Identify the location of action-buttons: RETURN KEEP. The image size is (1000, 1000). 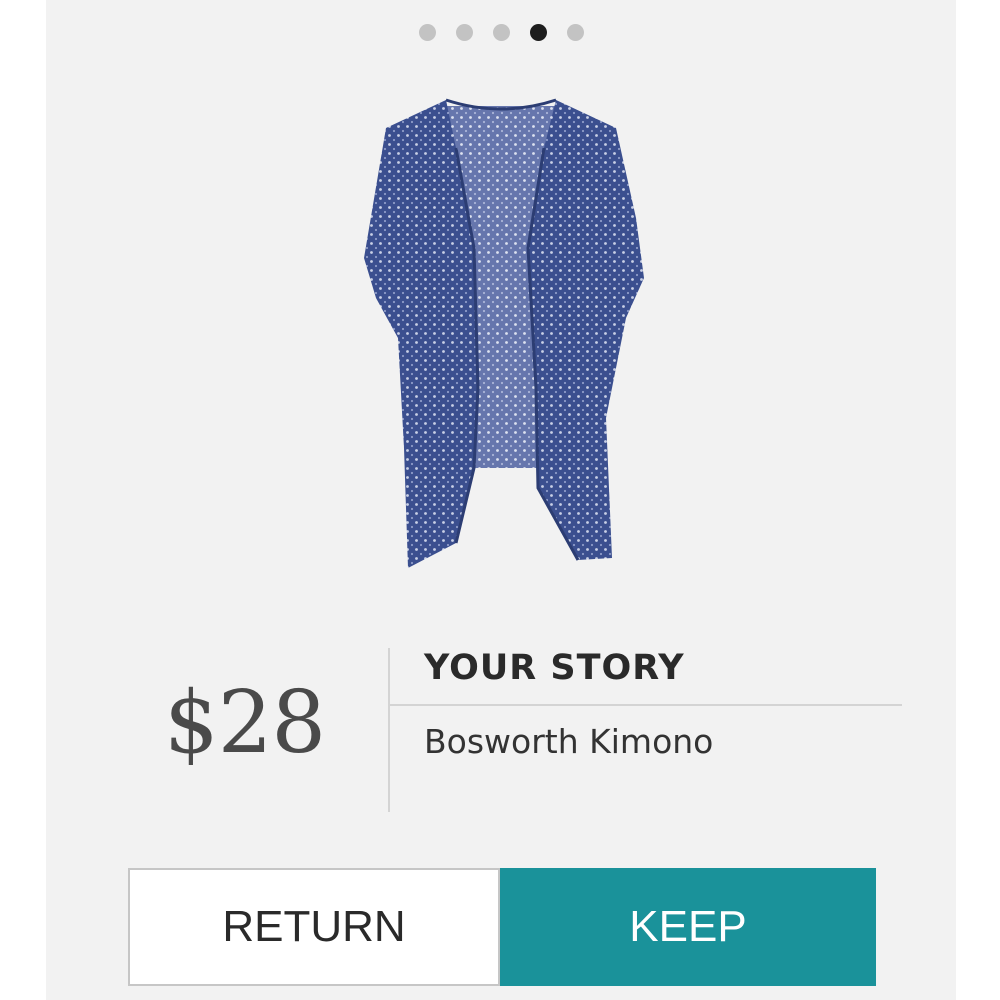
(502, 927).